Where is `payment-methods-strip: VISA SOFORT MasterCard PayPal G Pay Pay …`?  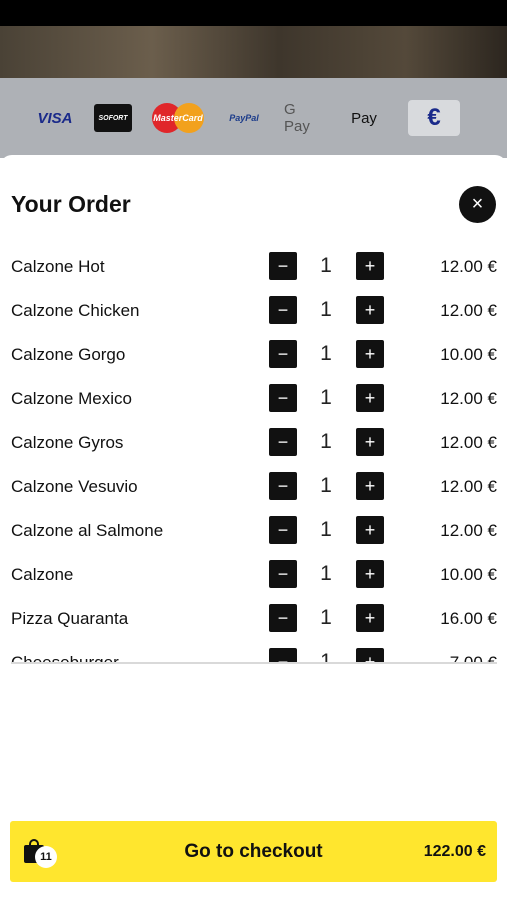
payment-methods-strip: VISA SOFORT MasterCard PayPal G Pay Pay … is located at coordinates (253, 118).